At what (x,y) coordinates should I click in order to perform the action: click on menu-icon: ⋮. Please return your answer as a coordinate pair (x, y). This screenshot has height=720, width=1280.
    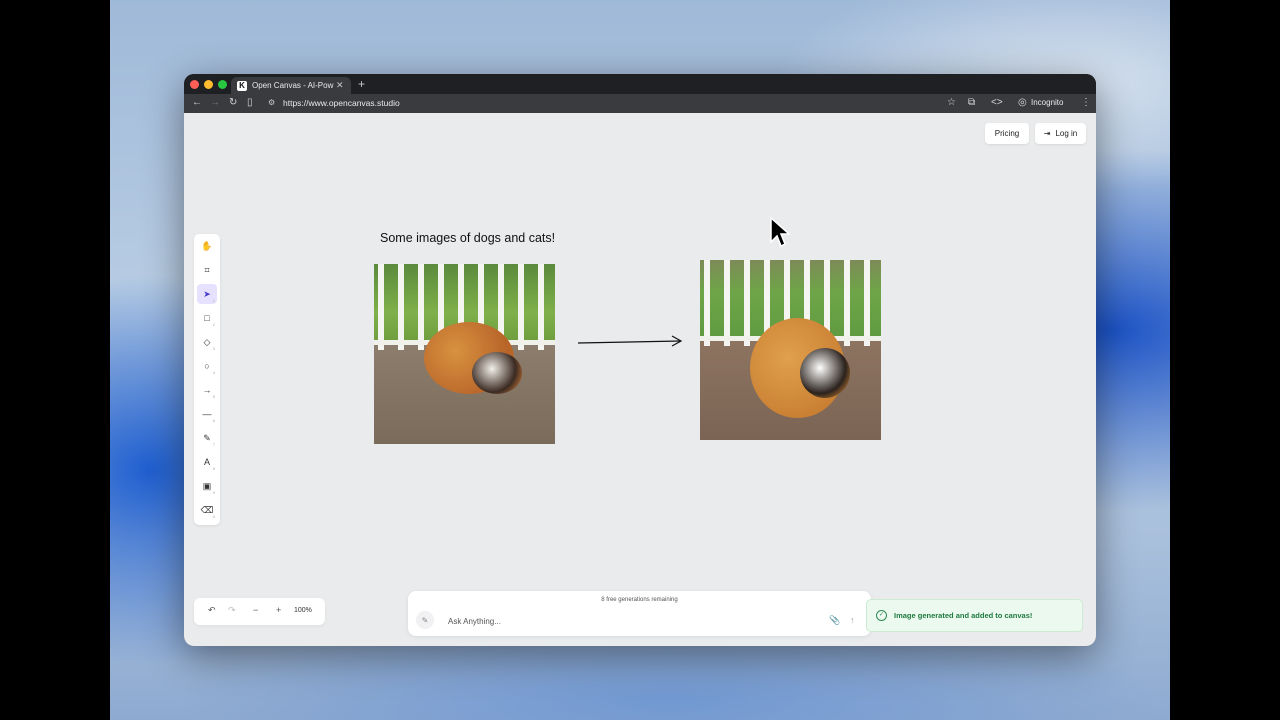
    Looking at the image, I should click on (1086, 103).